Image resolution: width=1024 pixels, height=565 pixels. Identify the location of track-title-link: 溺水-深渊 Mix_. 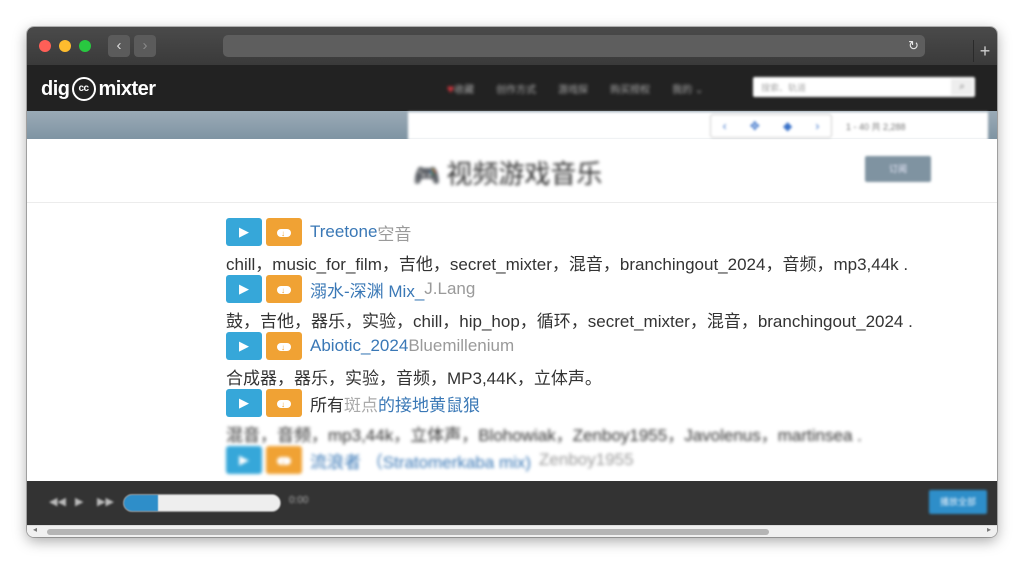
(367, 289).